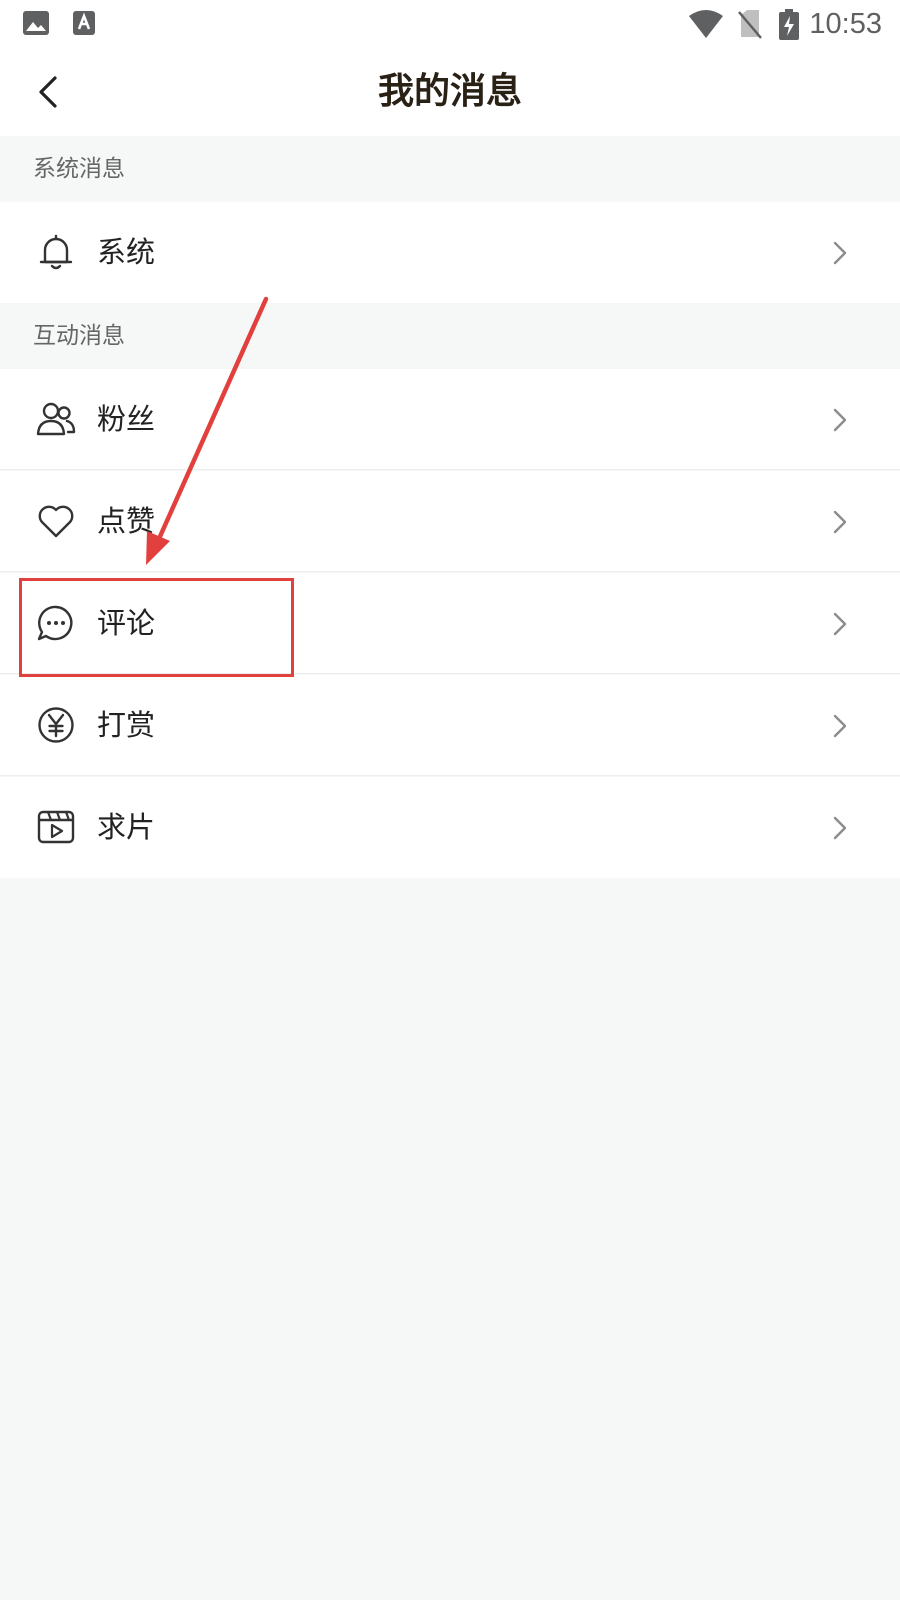  I want to click on section-title: 互动消息, so click(79, 336).